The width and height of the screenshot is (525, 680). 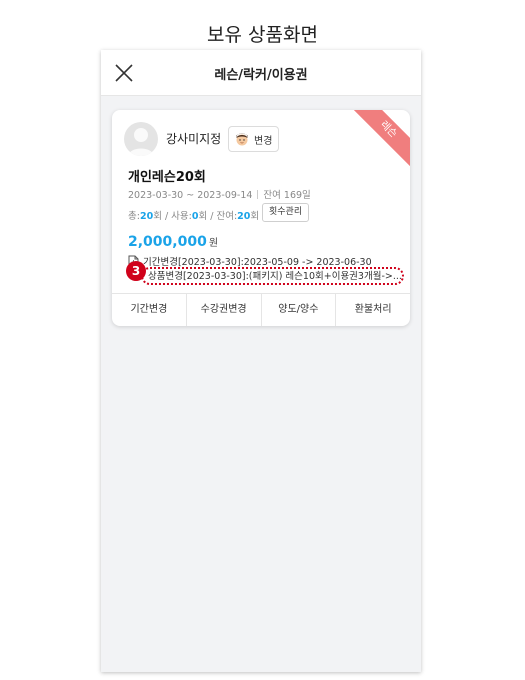 What do you see at coordinates (146, 216) in the screenshot?
I see `count-total: 20` at bounding box center [146, 216].